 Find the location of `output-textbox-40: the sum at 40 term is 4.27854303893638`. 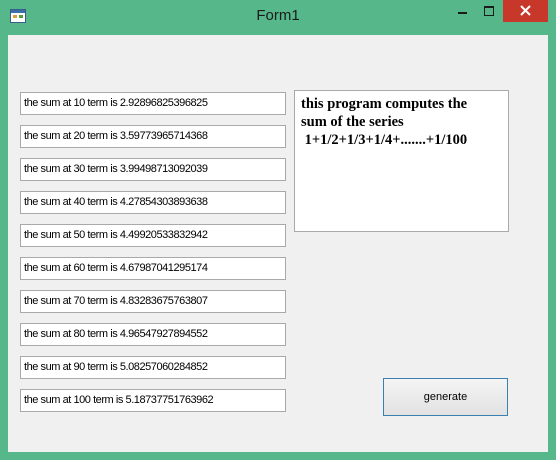

output-textbox-40: the sum at 40 term is 4.27854303893638 is located at coordinates (153, 202).